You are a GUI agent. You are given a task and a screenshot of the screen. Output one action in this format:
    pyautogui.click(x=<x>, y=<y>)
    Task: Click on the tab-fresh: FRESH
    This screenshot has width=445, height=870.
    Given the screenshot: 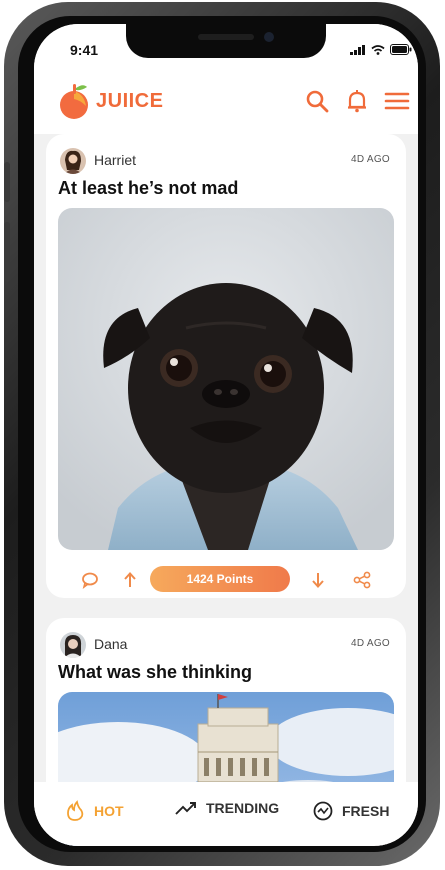 What is the action you would take?
    pyautogui.click(x=350, y=811)
    